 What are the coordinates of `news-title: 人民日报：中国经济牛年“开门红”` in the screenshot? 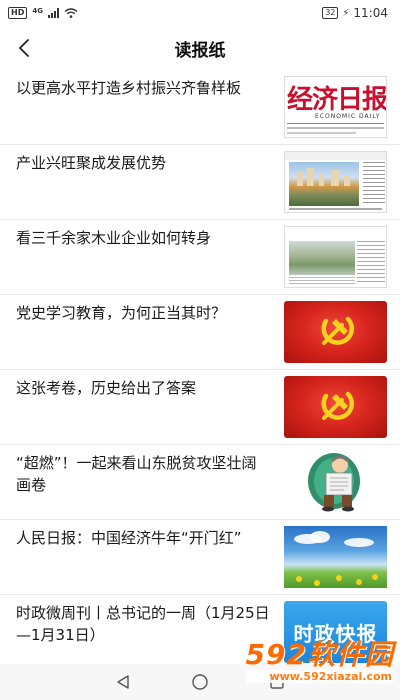 It's located at (129, 538).